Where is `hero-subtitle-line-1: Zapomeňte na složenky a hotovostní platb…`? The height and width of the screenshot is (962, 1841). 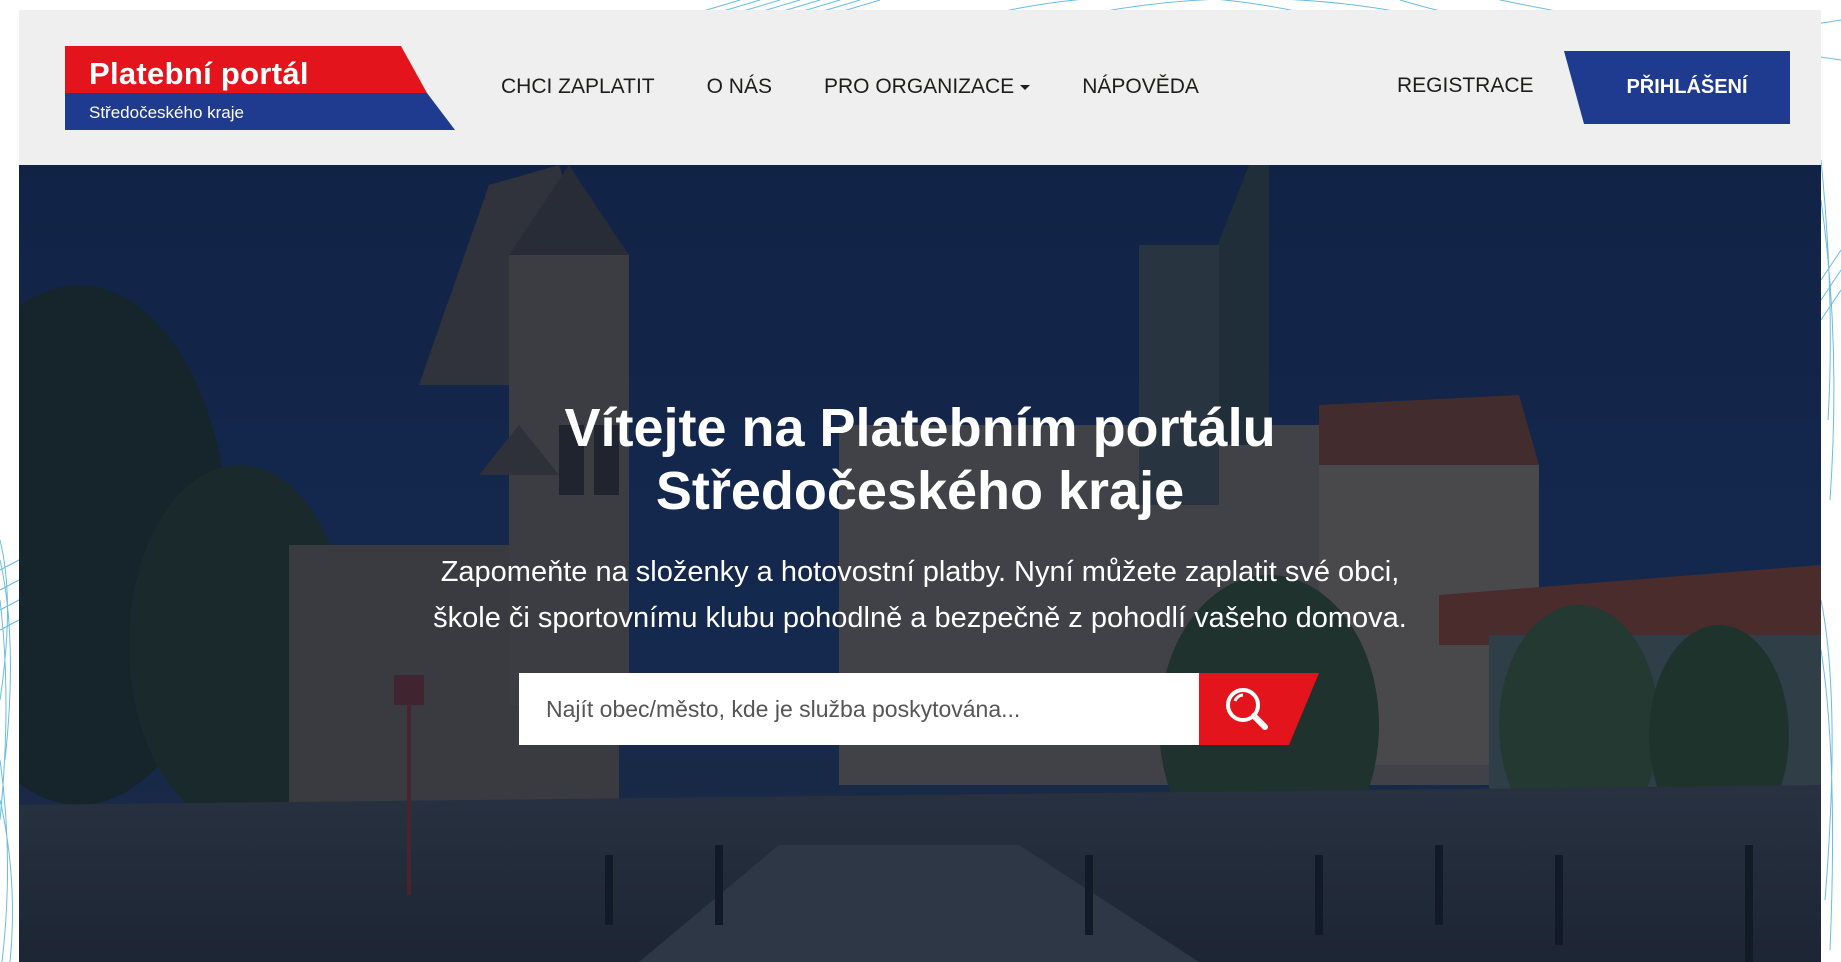 hero-subtitle-line-1: Zapomeňte na složenky a hotovostní platb… is located at coordinates (920, 572).